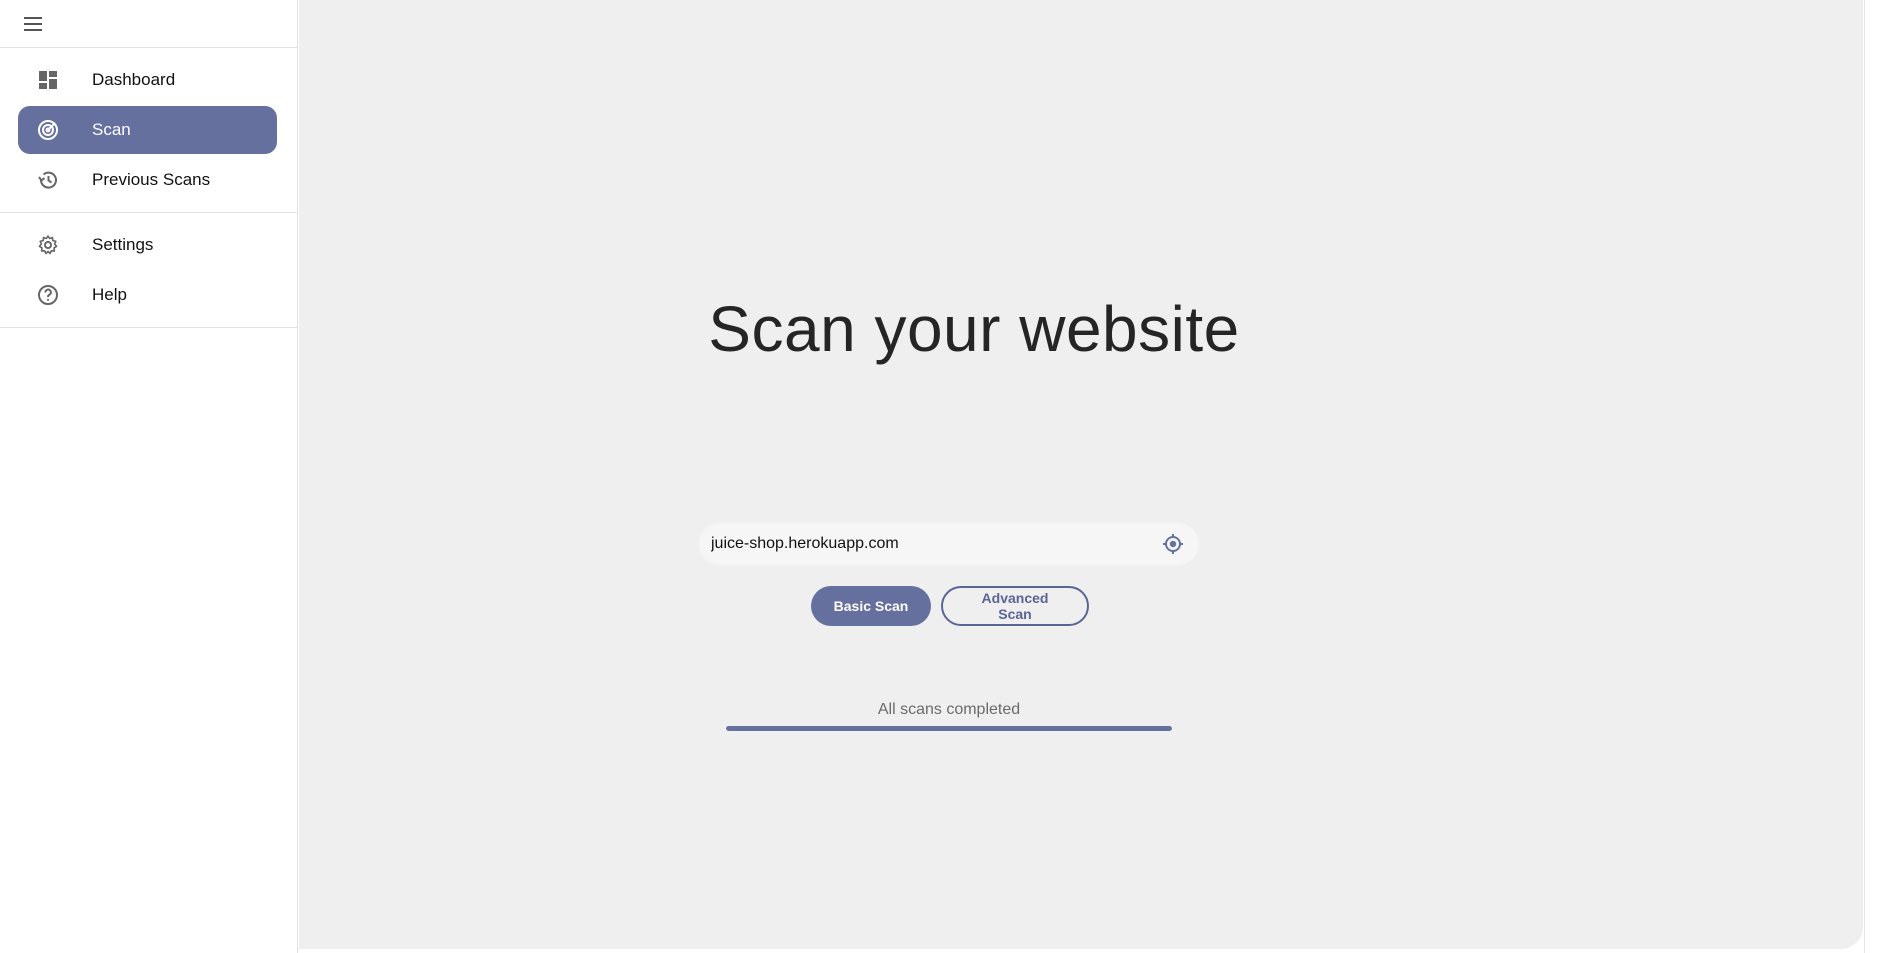 The width and height of the screenshot is (1902, 953). What do you see at coordinates (134, 79) in the screenshot?
I see `sidebar-item-label: Dashboard` at bounding box center [134, 79].